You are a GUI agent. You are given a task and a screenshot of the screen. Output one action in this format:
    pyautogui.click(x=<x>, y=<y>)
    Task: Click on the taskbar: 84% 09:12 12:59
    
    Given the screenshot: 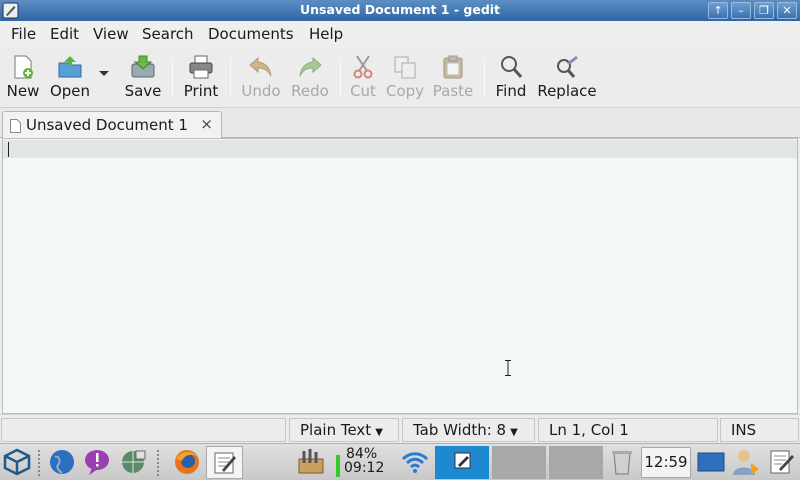 What is the action you would take?
    pyautogui.click(x=400, y=461)
    